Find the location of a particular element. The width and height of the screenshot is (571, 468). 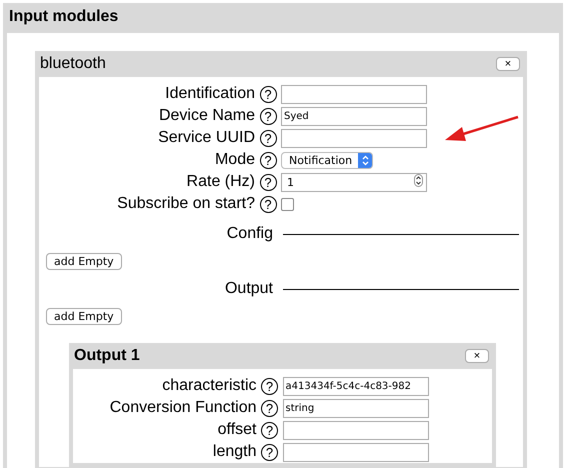

field-label: Service UUID is located at coordinates (206, 138).